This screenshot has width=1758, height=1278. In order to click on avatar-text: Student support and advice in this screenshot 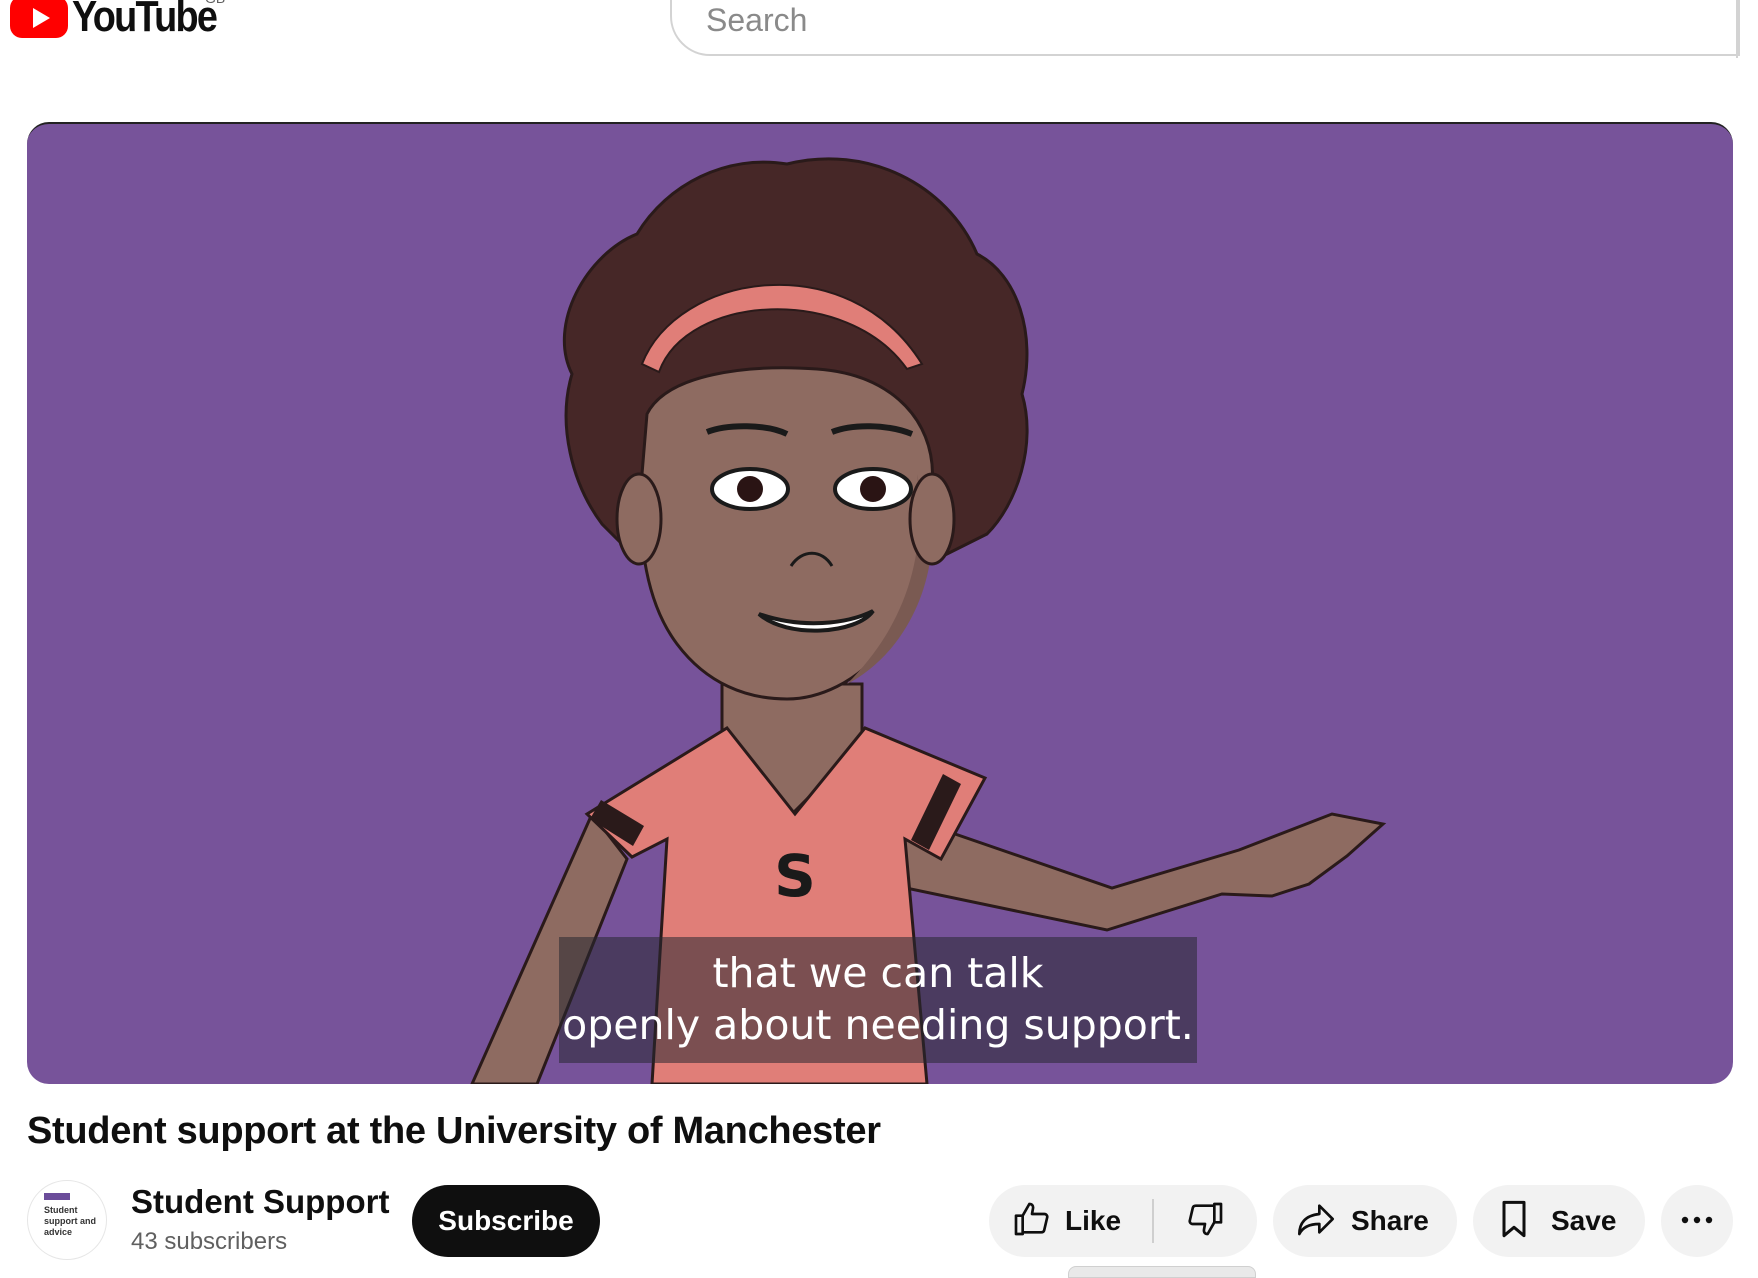, I will do `click(70, 1221)`.